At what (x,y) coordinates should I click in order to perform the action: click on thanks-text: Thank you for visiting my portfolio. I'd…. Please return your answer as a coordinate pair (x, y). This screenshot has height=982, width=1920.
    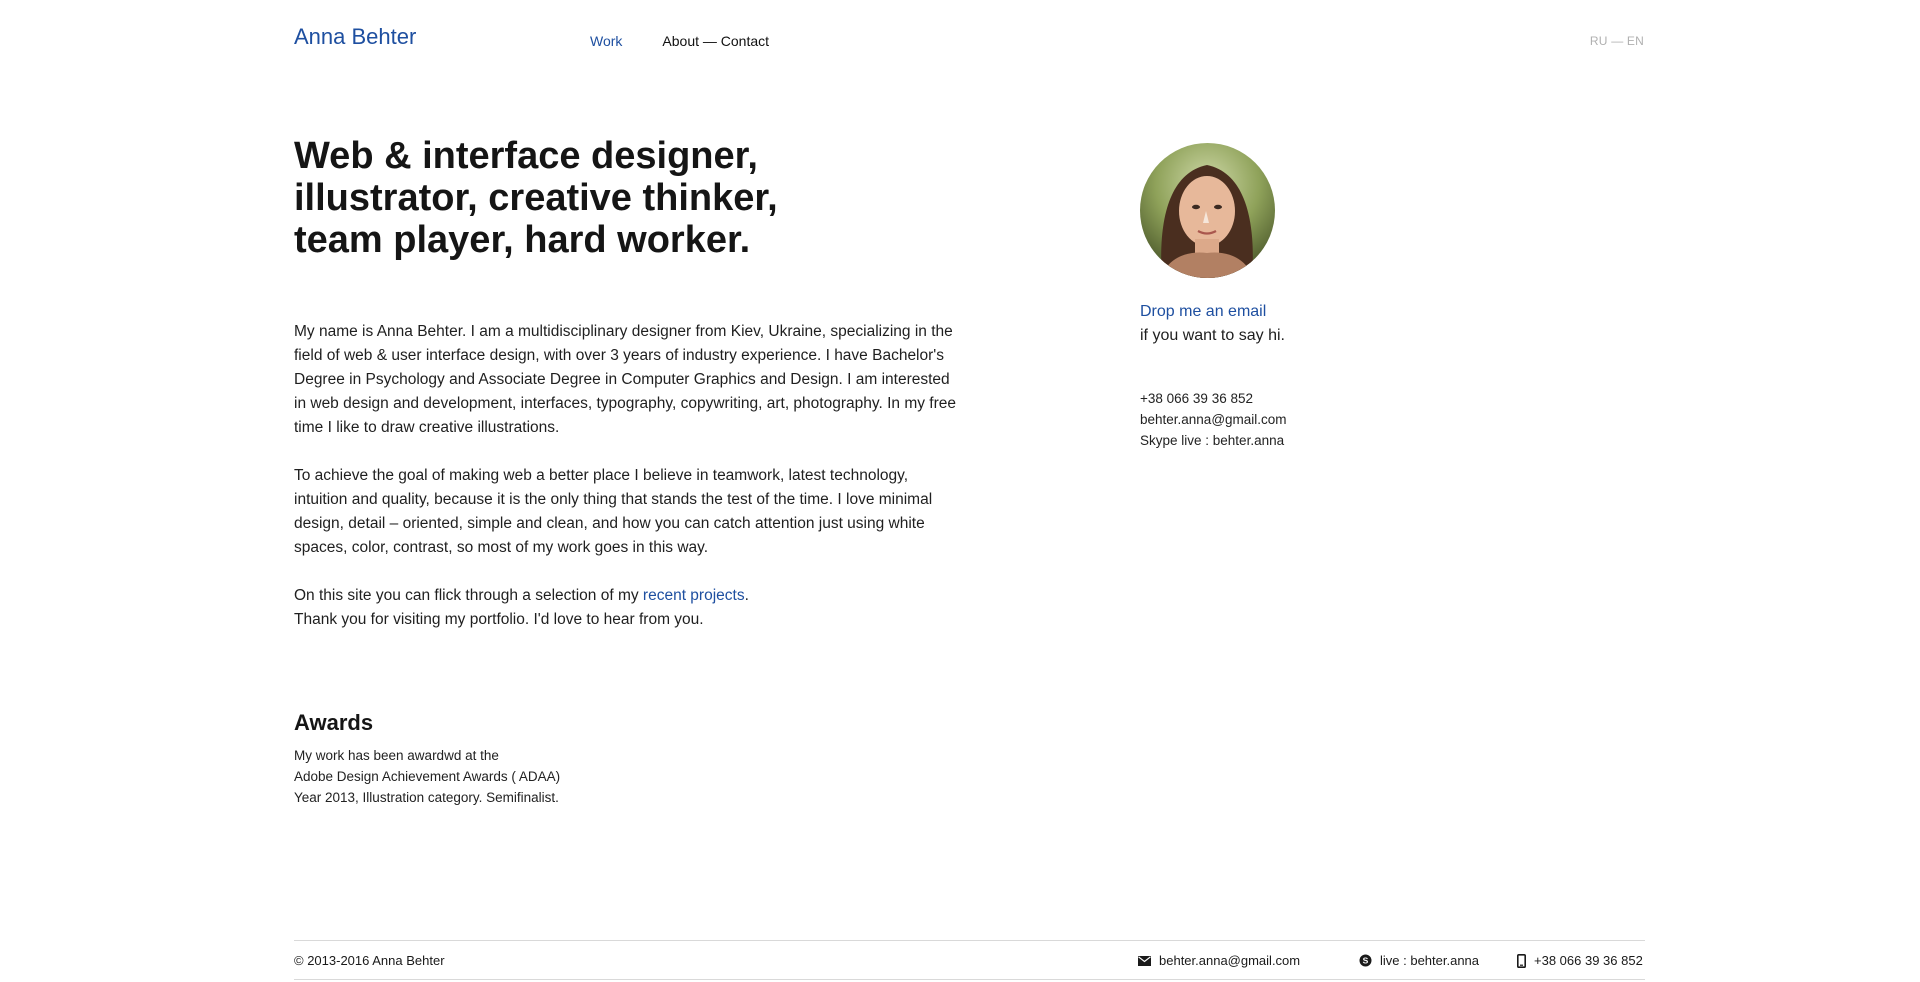
    Looking at the image, I should click on (499, 619).